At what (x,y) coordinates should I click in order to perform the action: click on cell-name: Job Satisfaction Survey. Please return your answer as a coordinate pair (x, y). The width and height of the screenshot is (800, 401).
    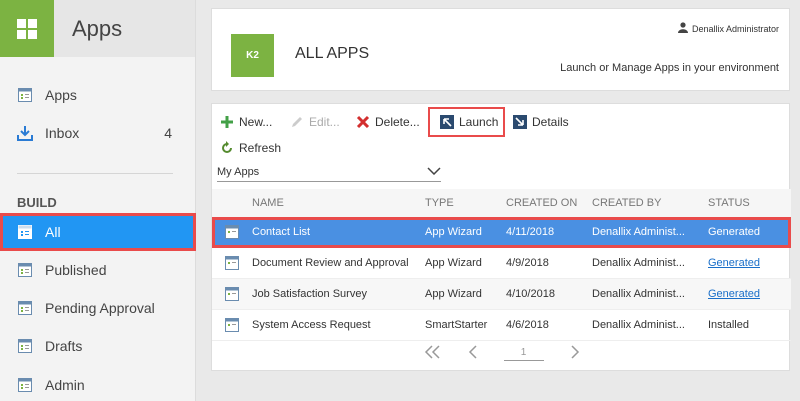
    Looking at the image, I should click on (309, 294).